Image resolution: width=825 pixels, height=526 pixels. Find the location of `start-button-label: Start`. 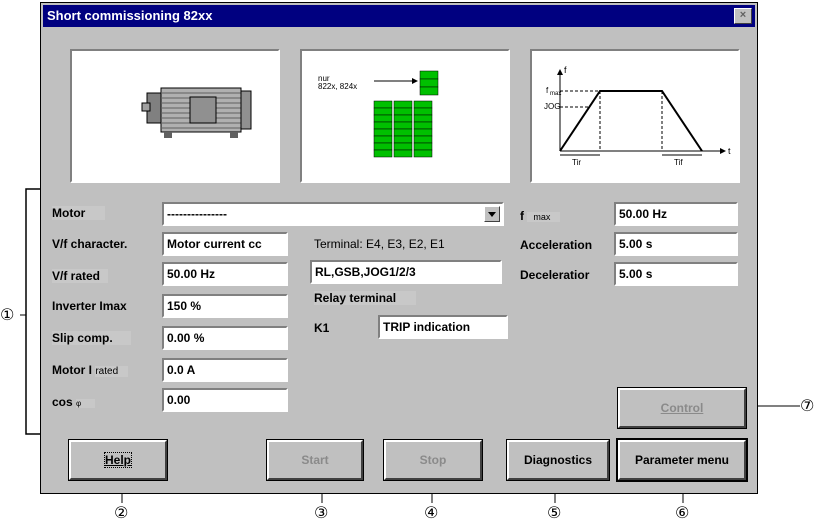

start-button-label: Start is located at coordinates (315, 460).